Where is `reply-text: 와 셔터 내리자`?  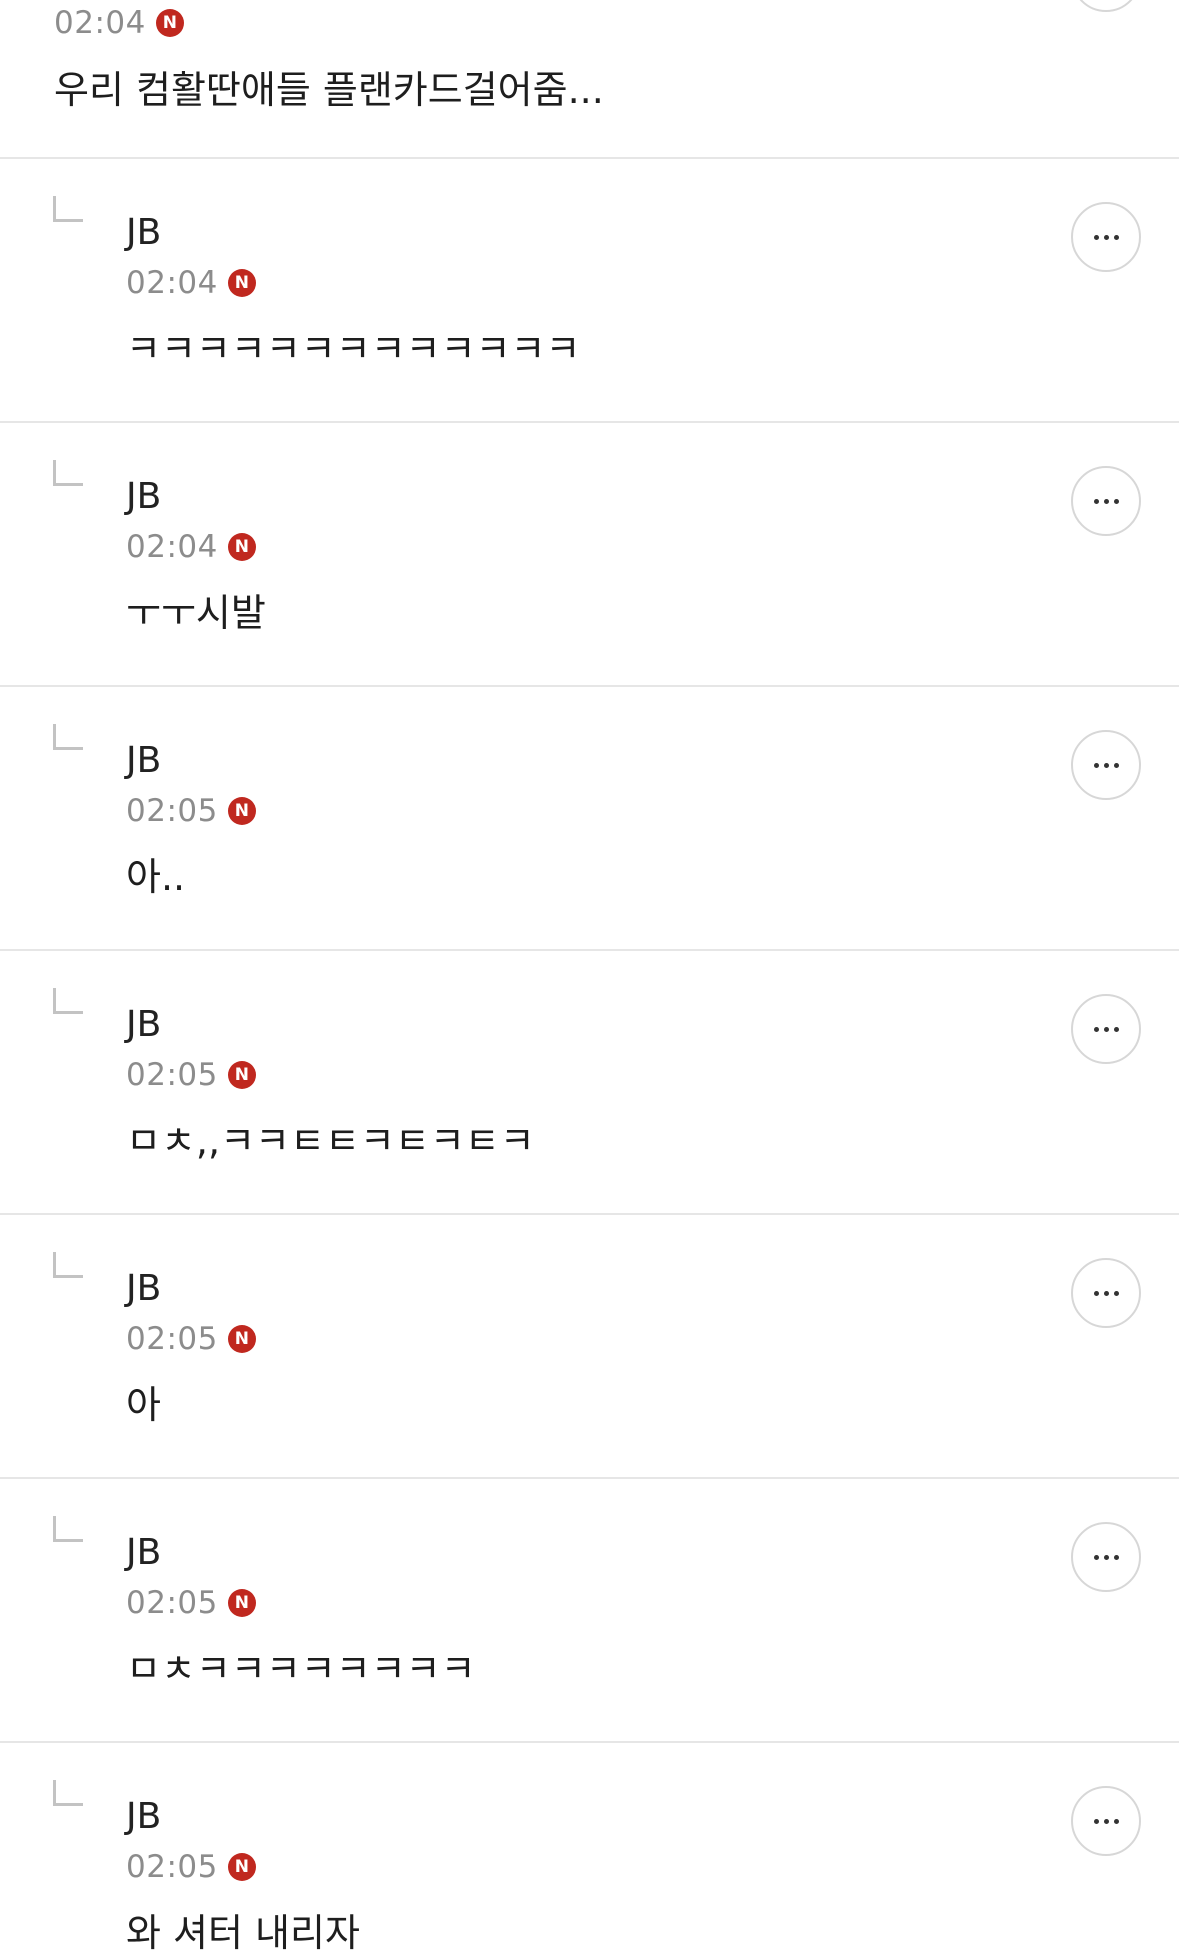 reply-text: 와 셔터 내리자 is located at coordinates (243, 1933).